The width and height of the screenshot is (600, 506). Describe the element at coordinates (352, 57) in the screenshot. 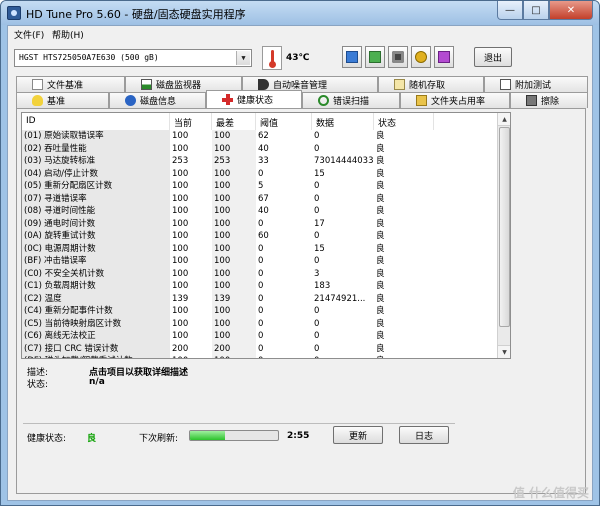

I see `copy-button` at that location.